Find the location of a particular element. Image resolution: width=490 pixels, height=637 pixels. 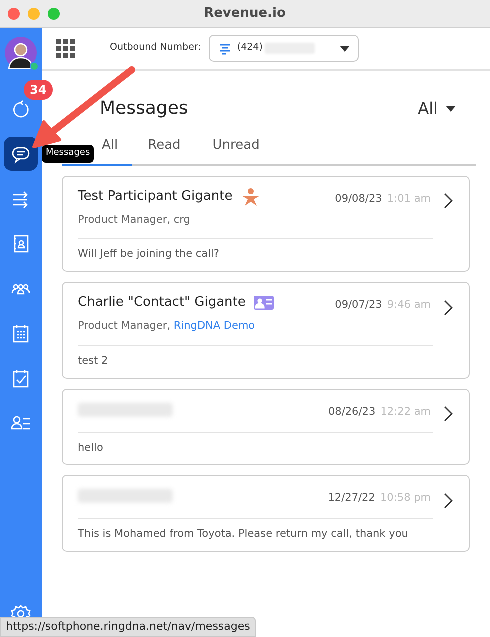

contact-name: Test Participant Gigante is located at coordinates (155, 197).